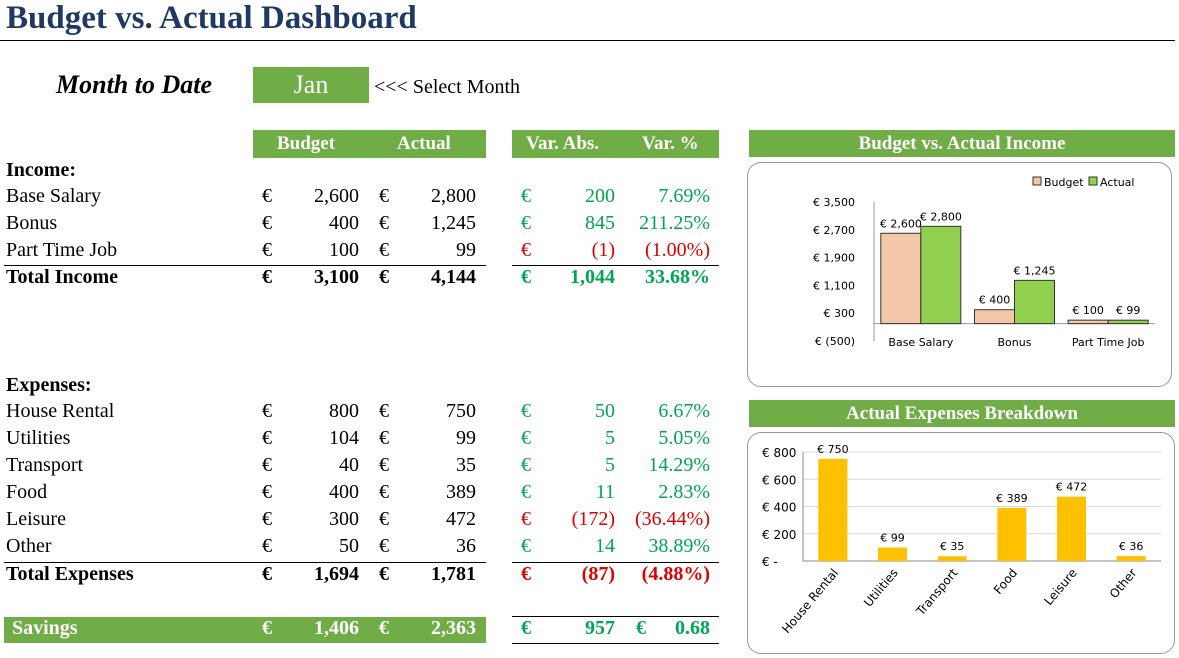  Describe the element at coordinates (962, 413) in the screenshot. I see `expenses-chart-title: Actual Expenses Breakdown` at that location.